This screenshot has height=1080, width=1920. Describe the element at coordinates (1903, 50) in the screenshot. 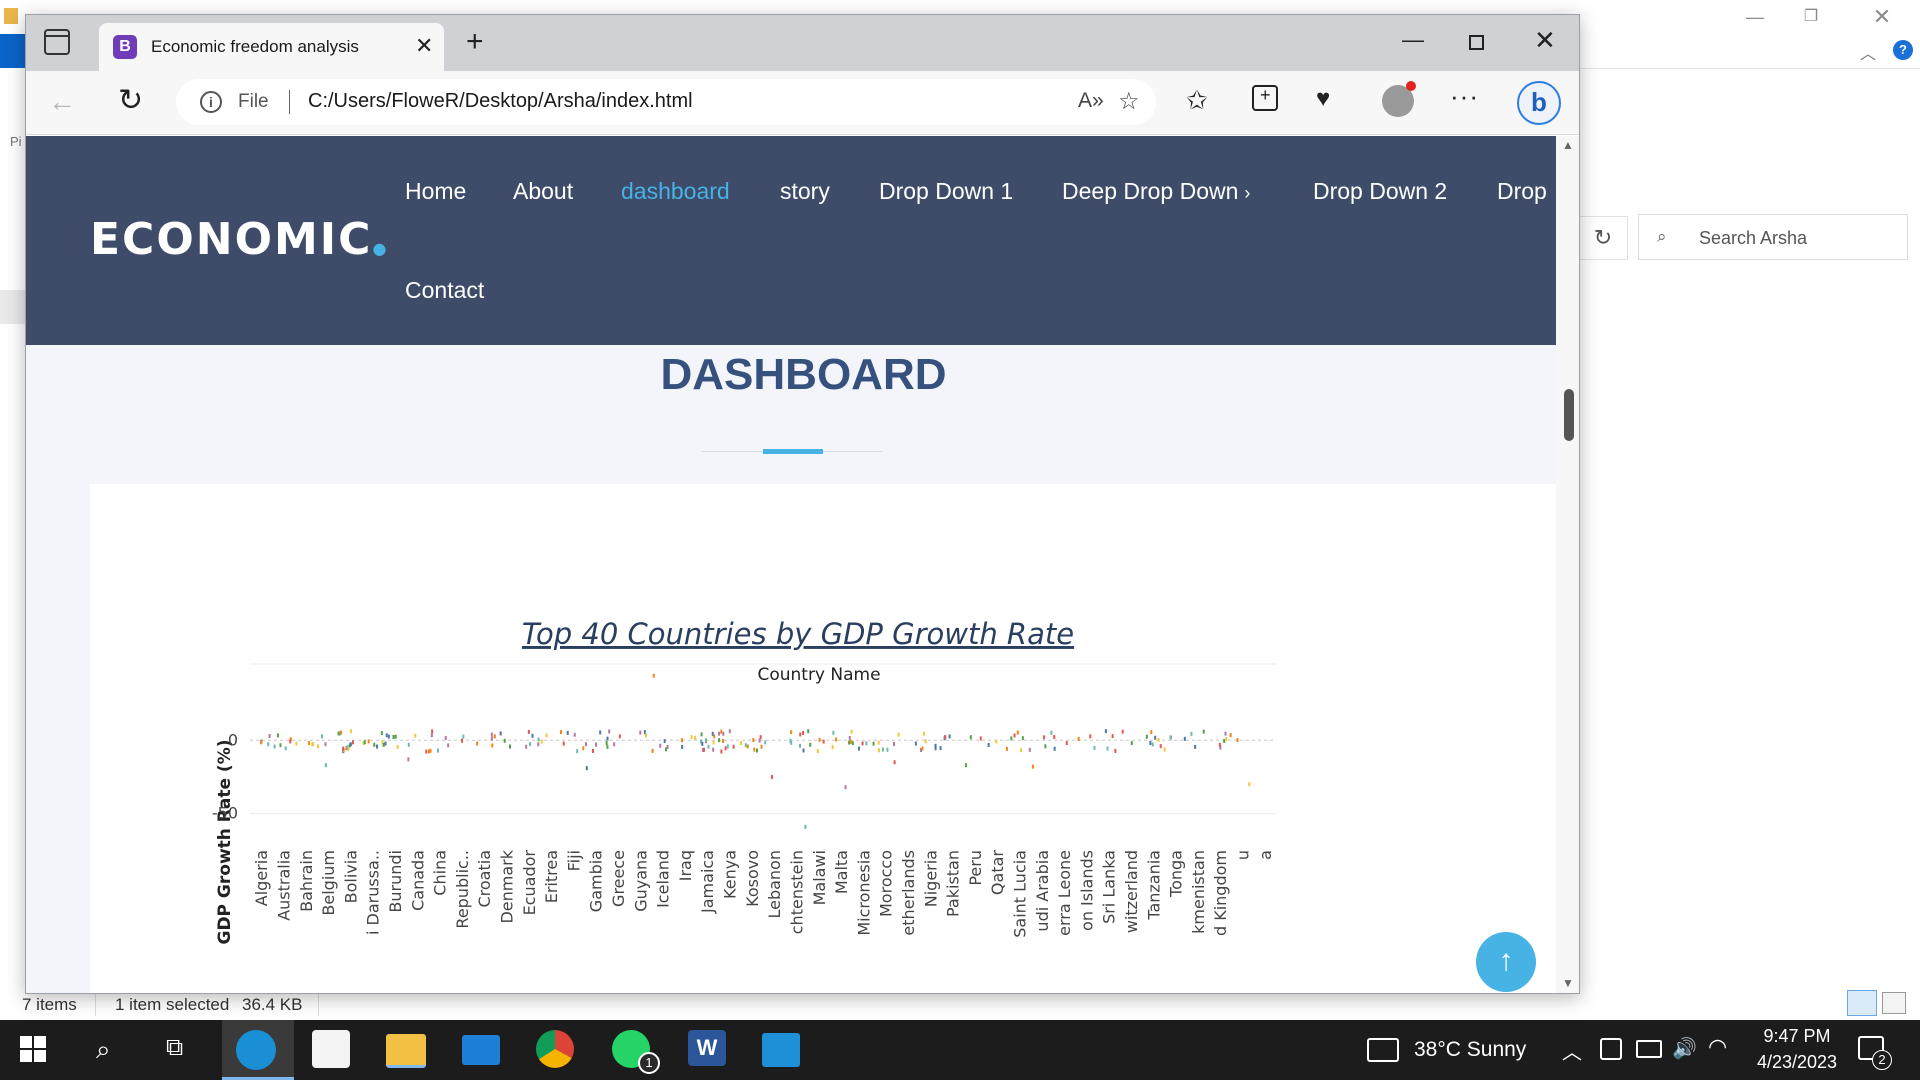

I see `help-icon: ?` at that location.